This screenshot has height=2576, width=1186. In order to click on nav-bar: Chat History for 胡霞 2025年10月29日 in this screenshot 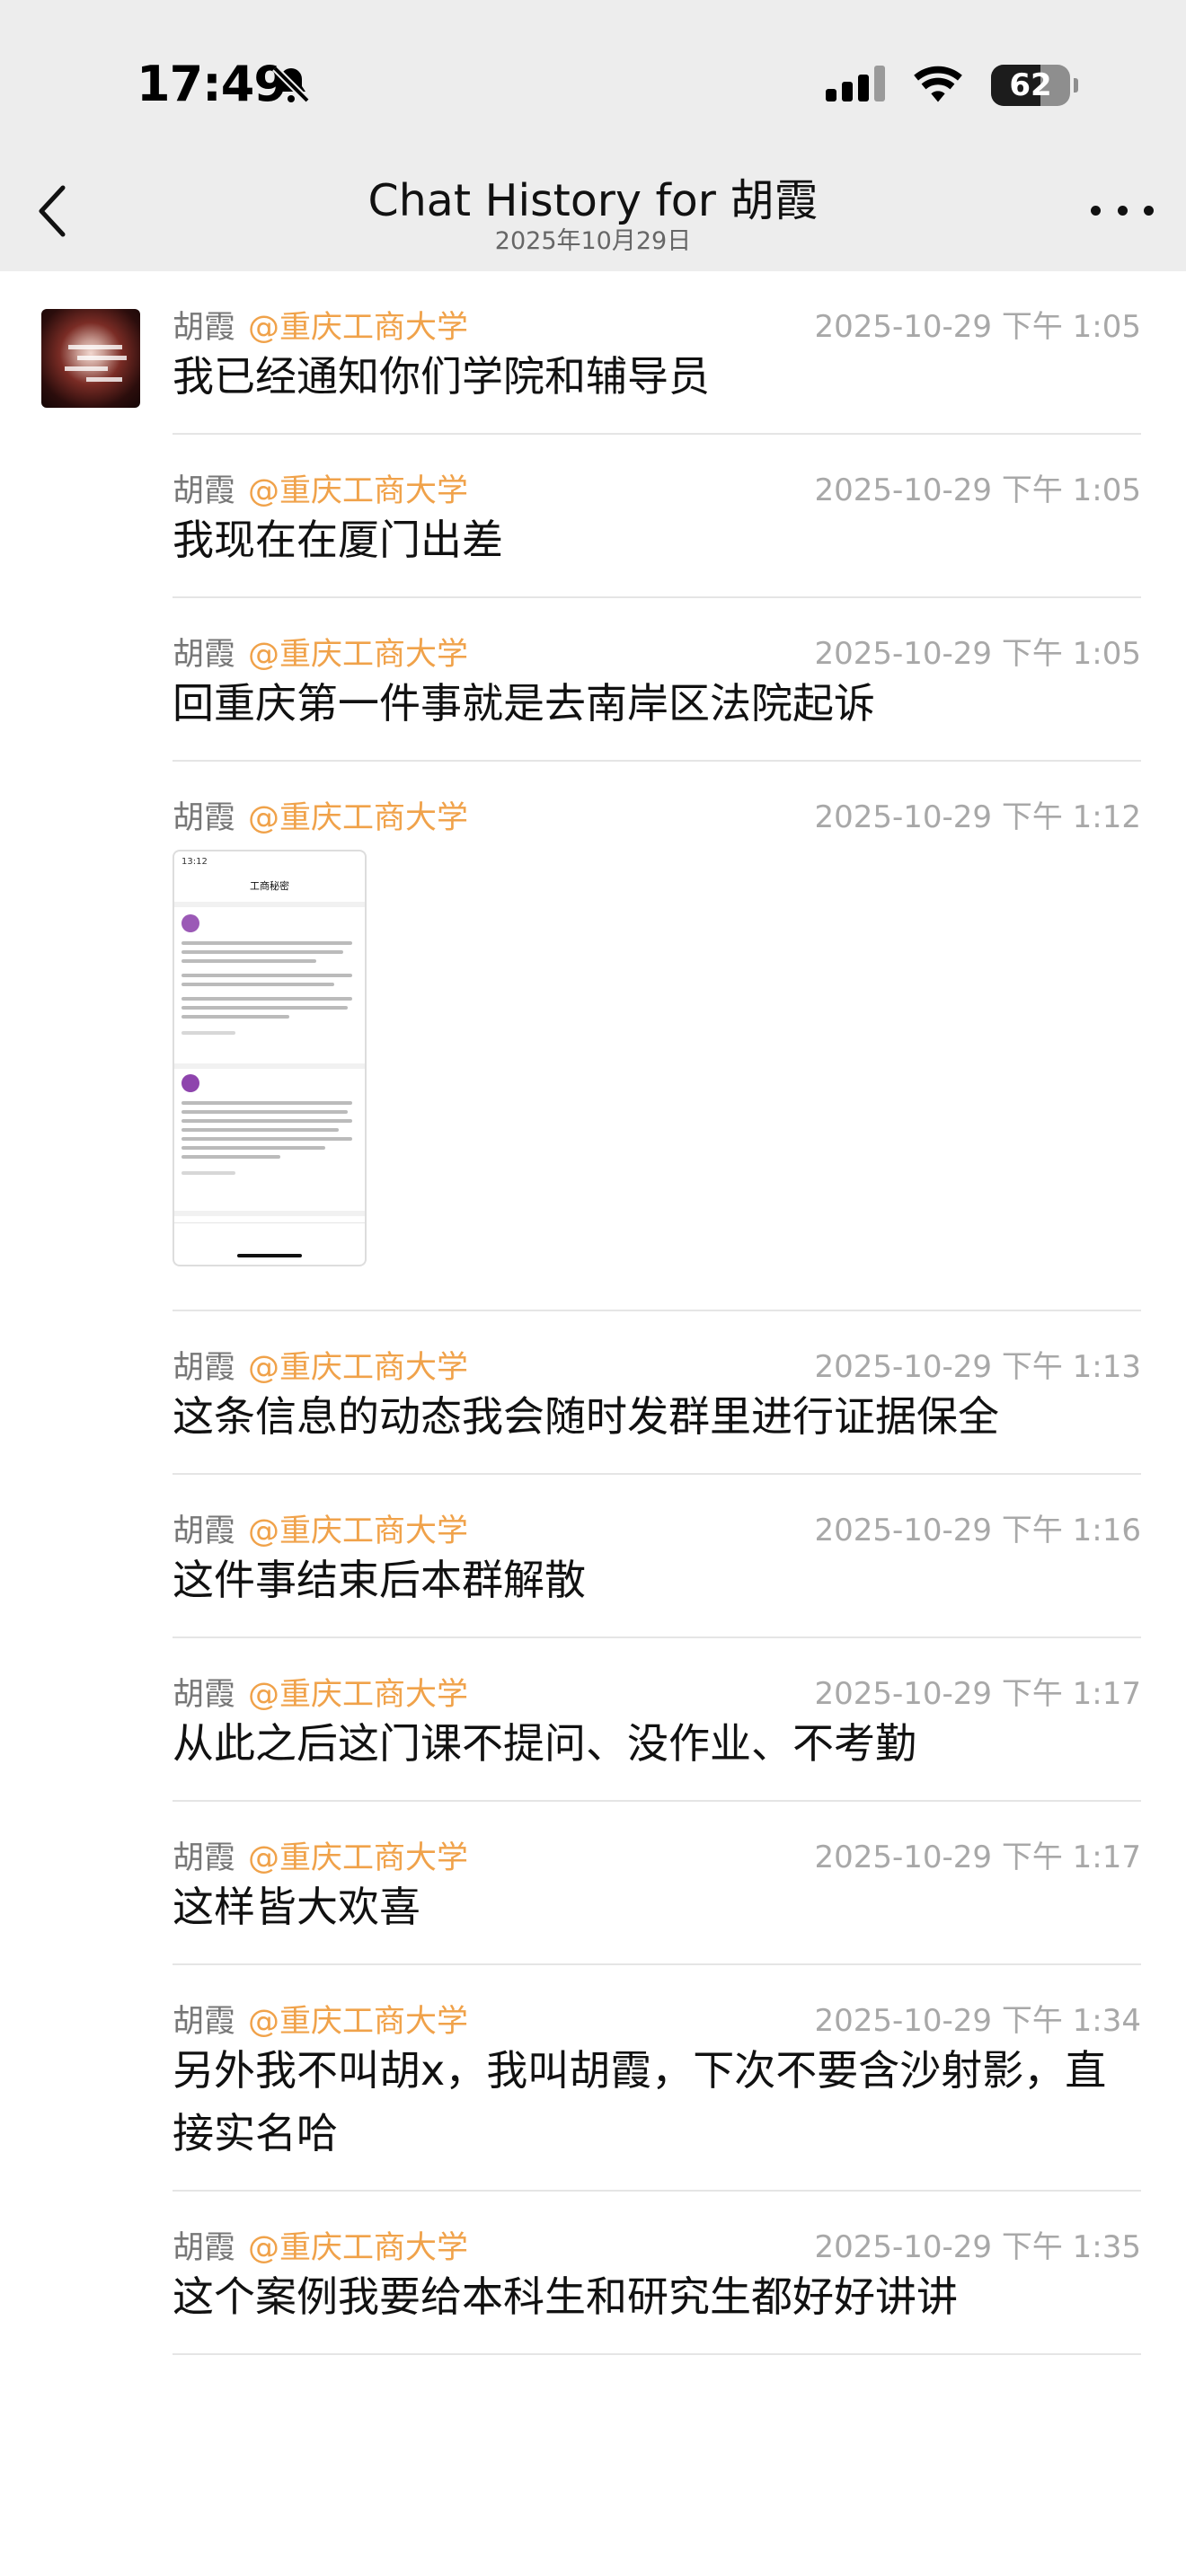, I will do `click(593, 216)`.